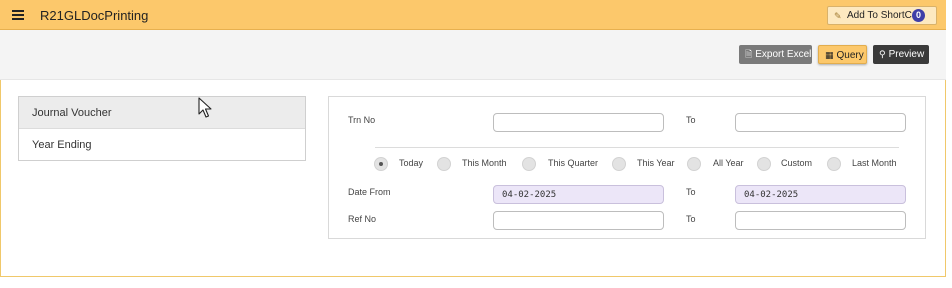  What do you see at coordinates (362, 219) in the screenshot?
I see `ref-no-label: Ref No` at bounding box center [362, 219].